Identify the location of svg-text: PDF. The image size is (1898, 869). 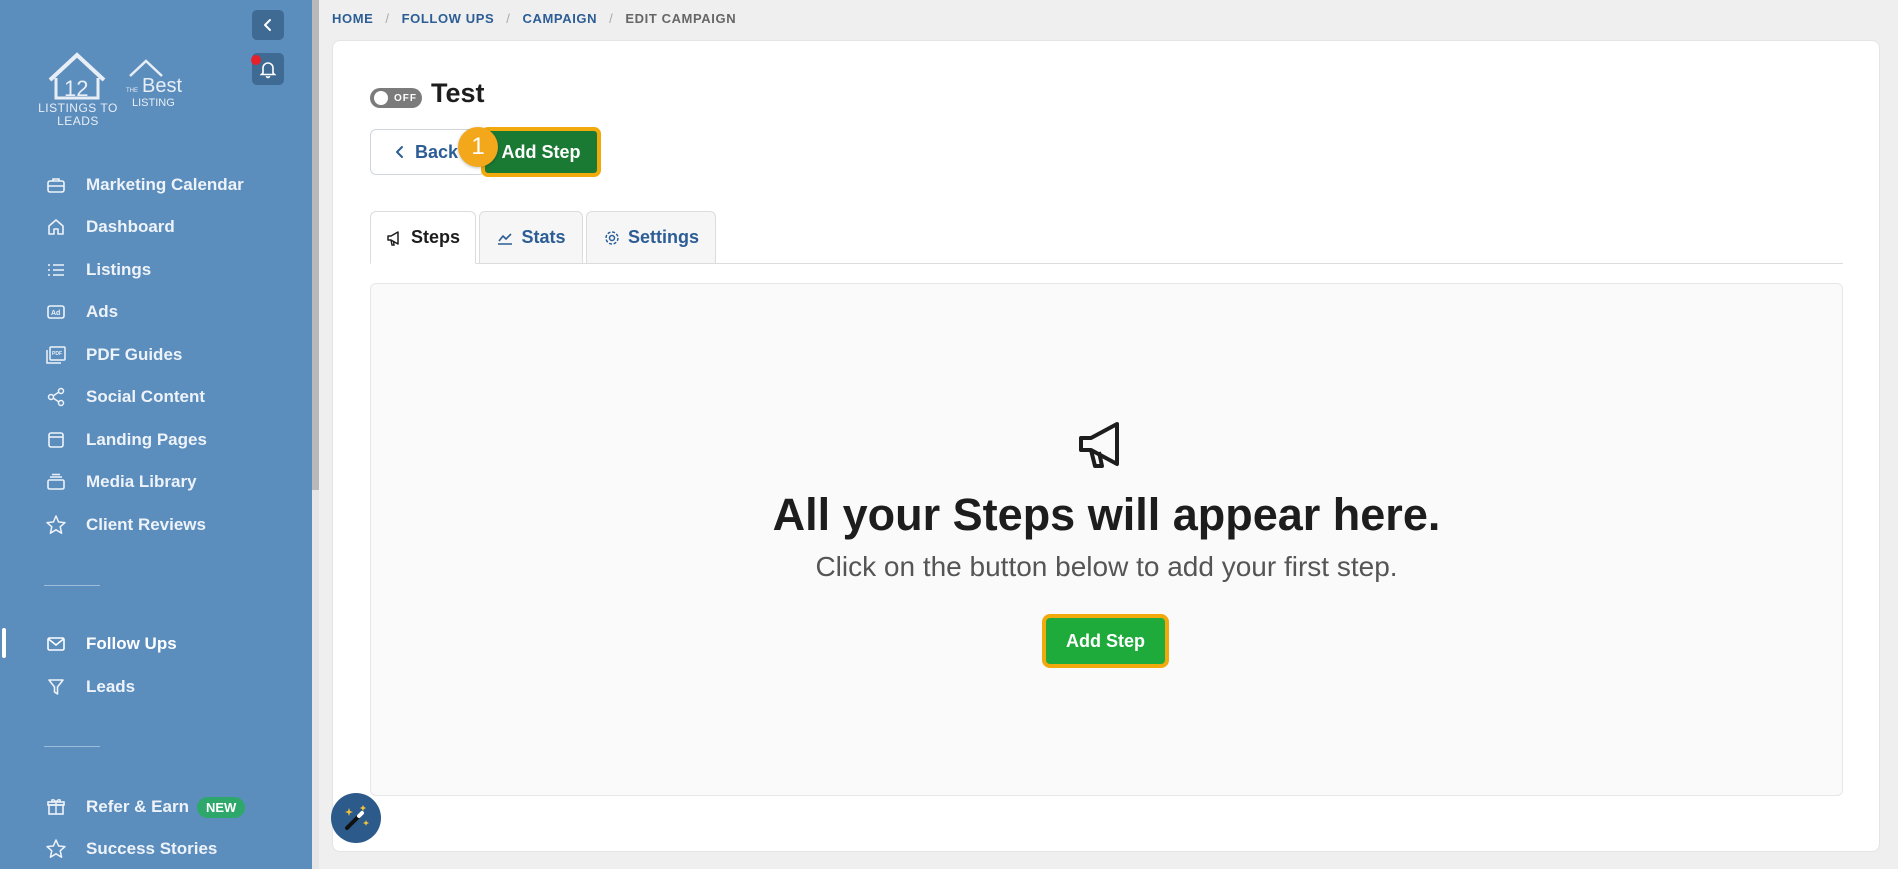
(57, 354).